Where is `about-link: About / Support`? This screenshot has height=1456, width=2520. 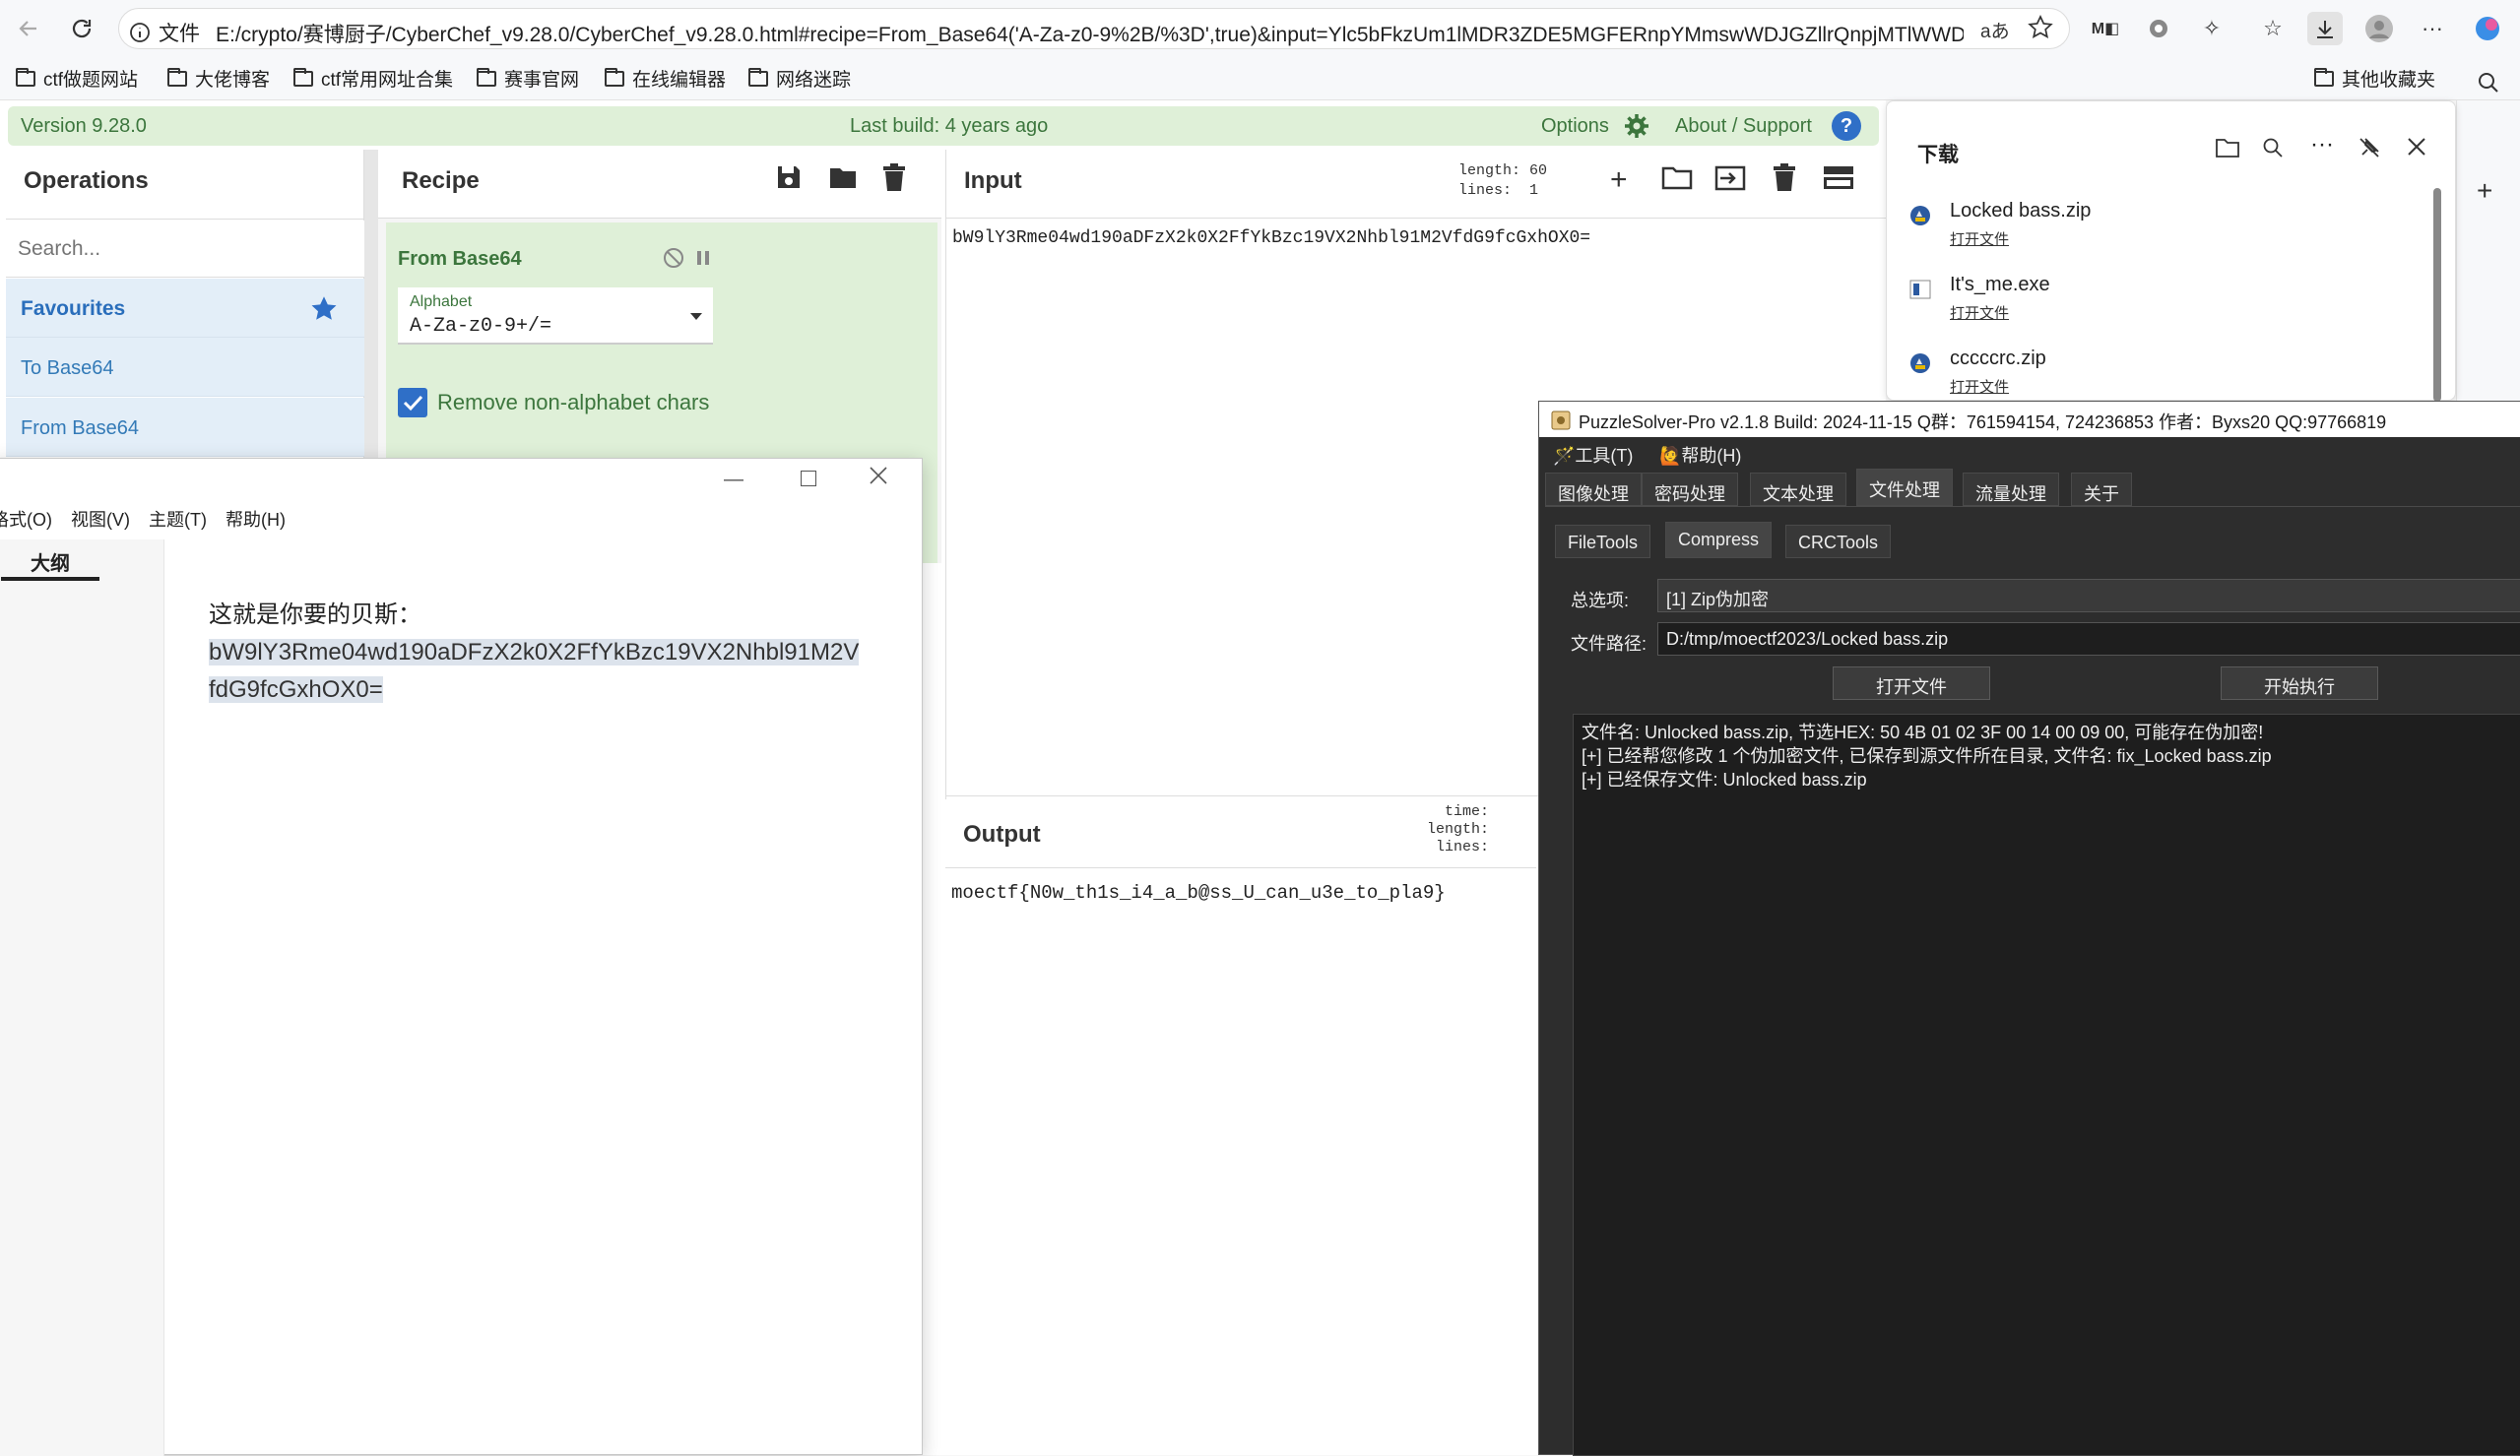 about-link: About / Support is located at coordinates (1743, 126).